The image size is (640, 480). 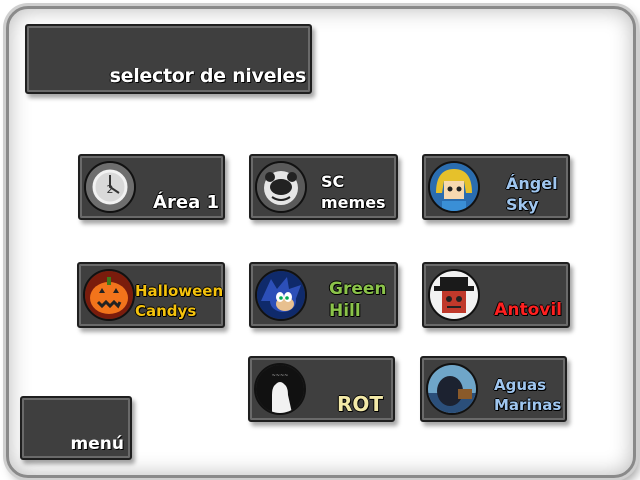 I want to click on hedgehog-icon, so click(x=281, y=295).